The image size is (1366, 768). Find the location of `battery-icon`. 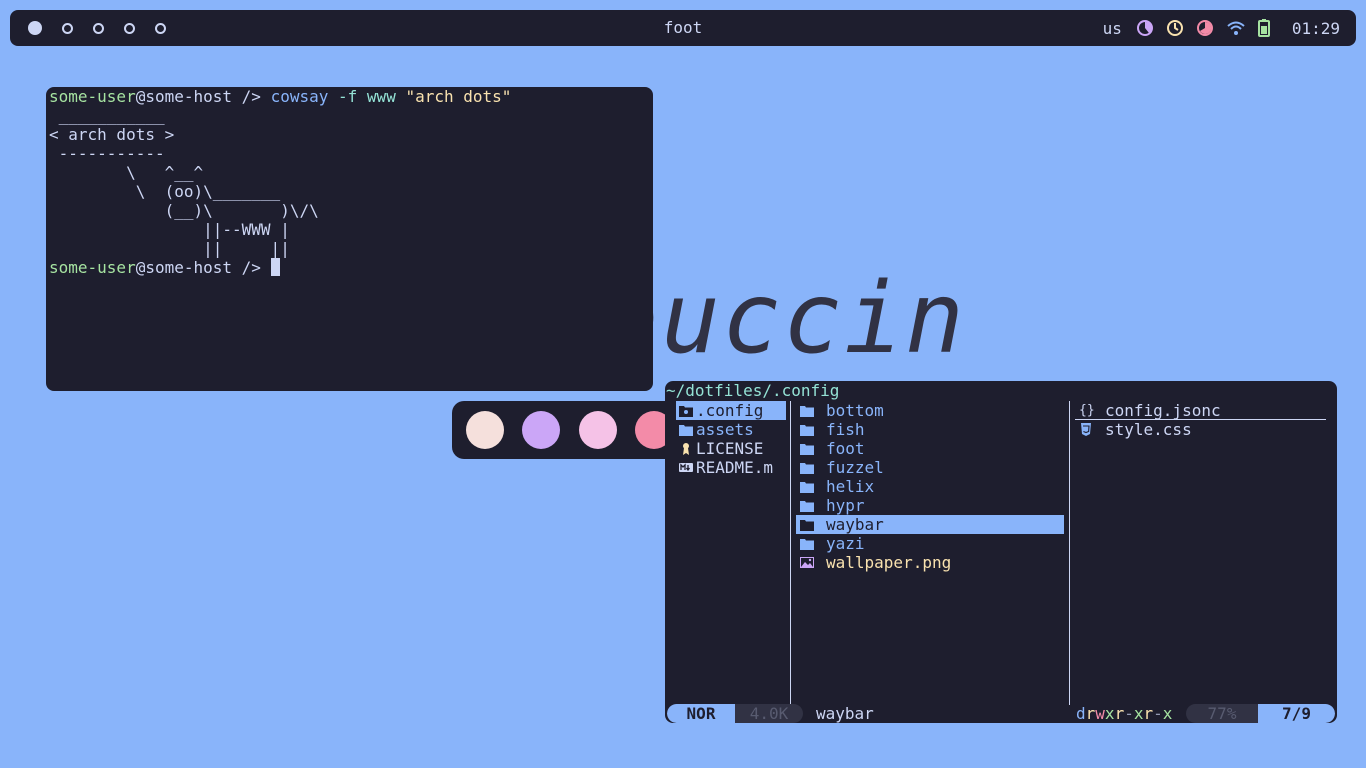

battery-icon is located at coordinates (1263, 28).